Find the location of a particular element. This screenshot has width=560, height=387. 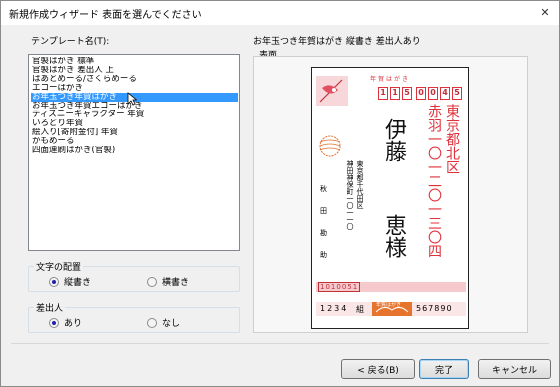

recipient-honorific: 恵様 is located at coordinates (393, 236).